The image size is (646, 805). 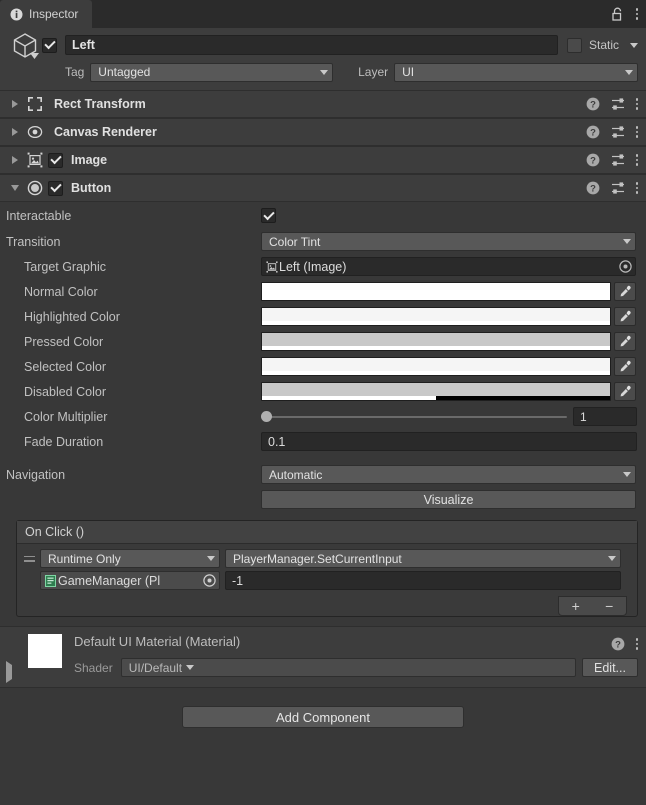 I want to click on tag-dropdown: Untagged, so click(x=212, y=72).